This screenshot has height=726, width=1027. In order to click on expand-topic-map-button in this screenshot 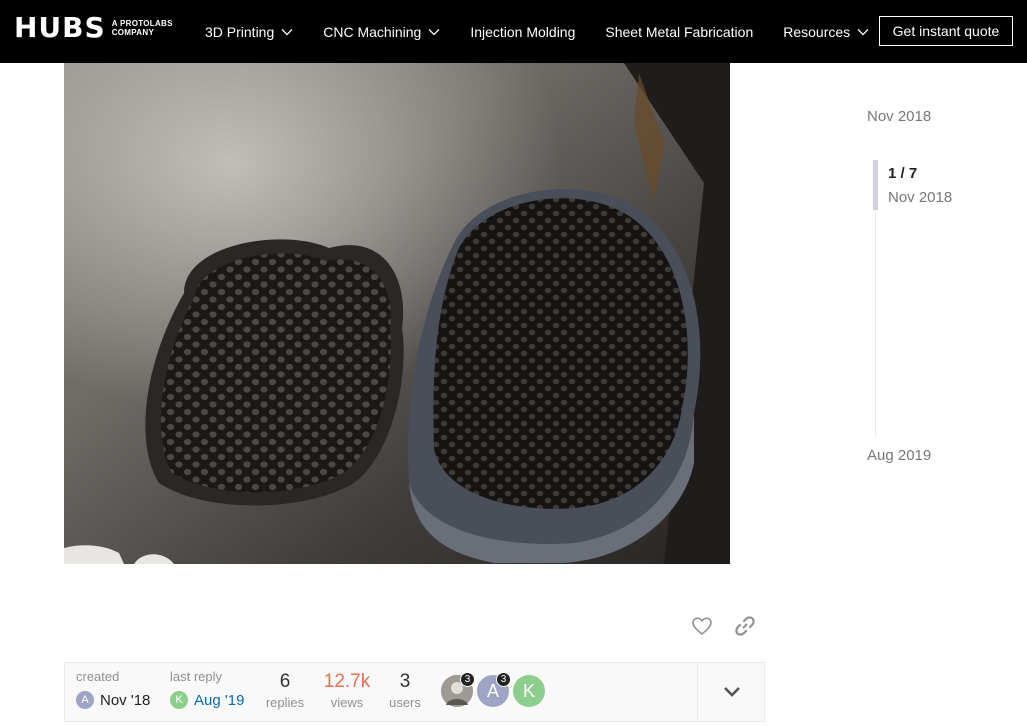, I will do `click(731, 692)`.